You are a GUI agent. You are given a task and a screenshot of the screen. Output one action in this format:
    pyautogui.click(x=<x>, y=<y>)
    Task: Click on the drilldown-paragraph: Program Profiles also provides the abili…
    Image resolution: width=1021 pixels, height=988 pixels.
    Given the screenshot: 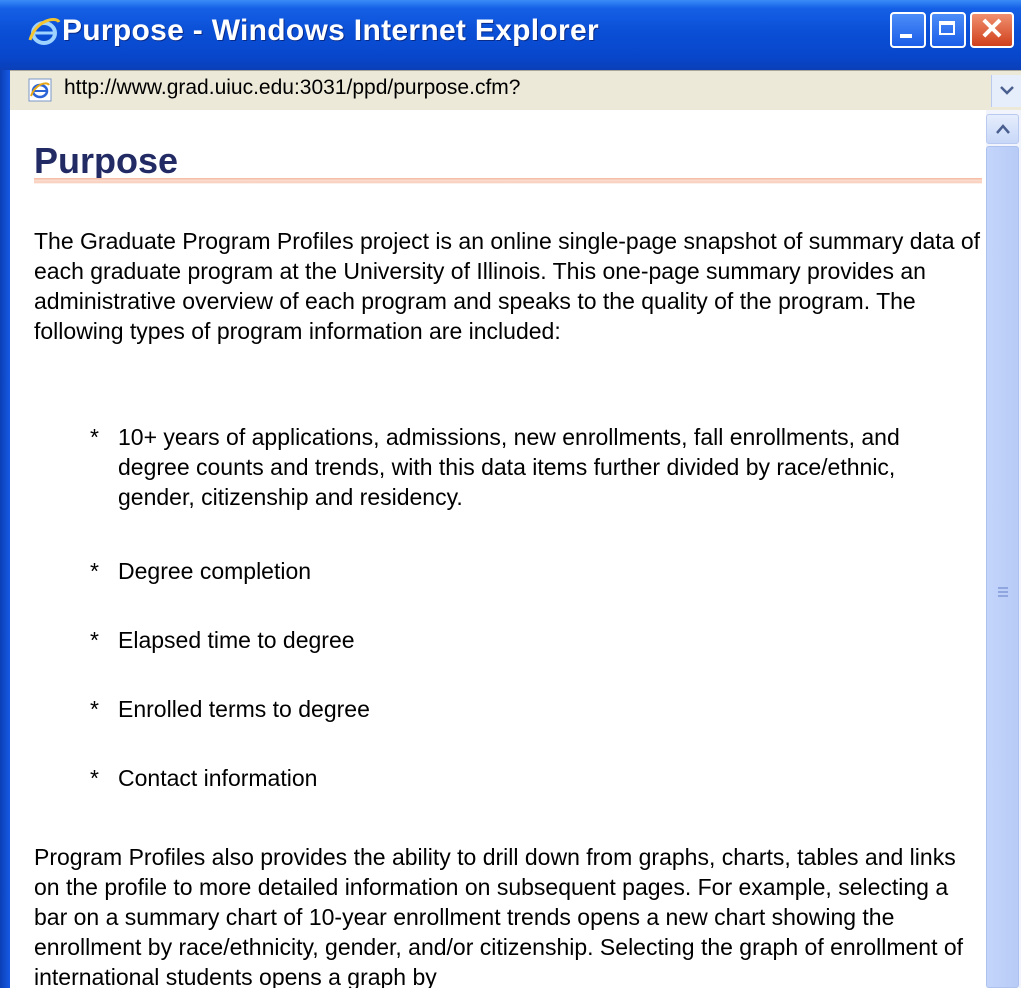 What is the action you would take?
    pyautogui.click(x=499, y=916)
    